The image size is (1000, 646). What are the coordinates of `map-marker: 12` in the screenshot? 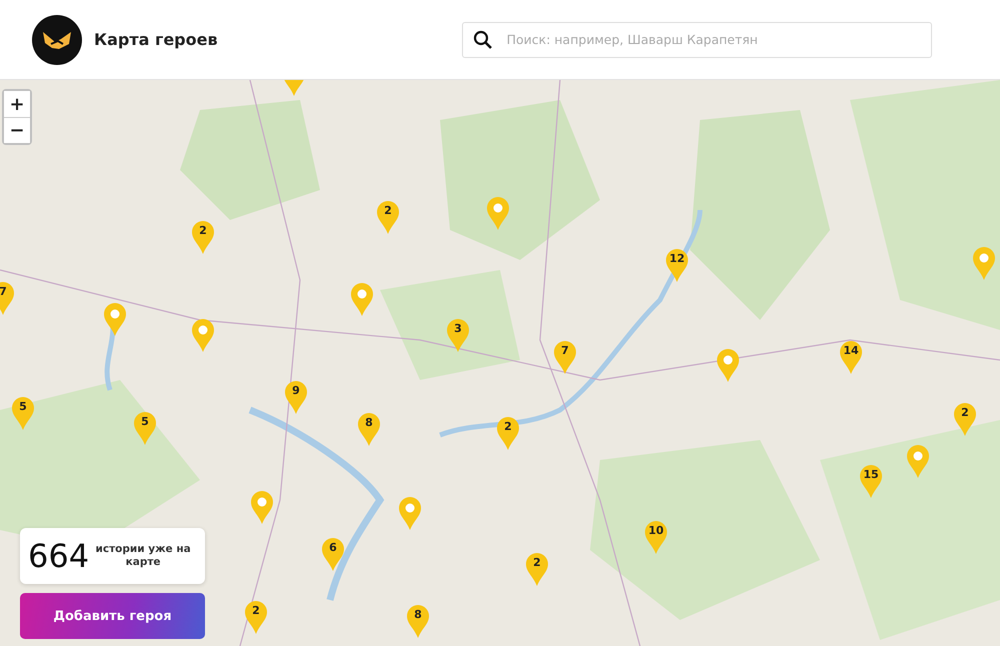 It's located at (677, 265).